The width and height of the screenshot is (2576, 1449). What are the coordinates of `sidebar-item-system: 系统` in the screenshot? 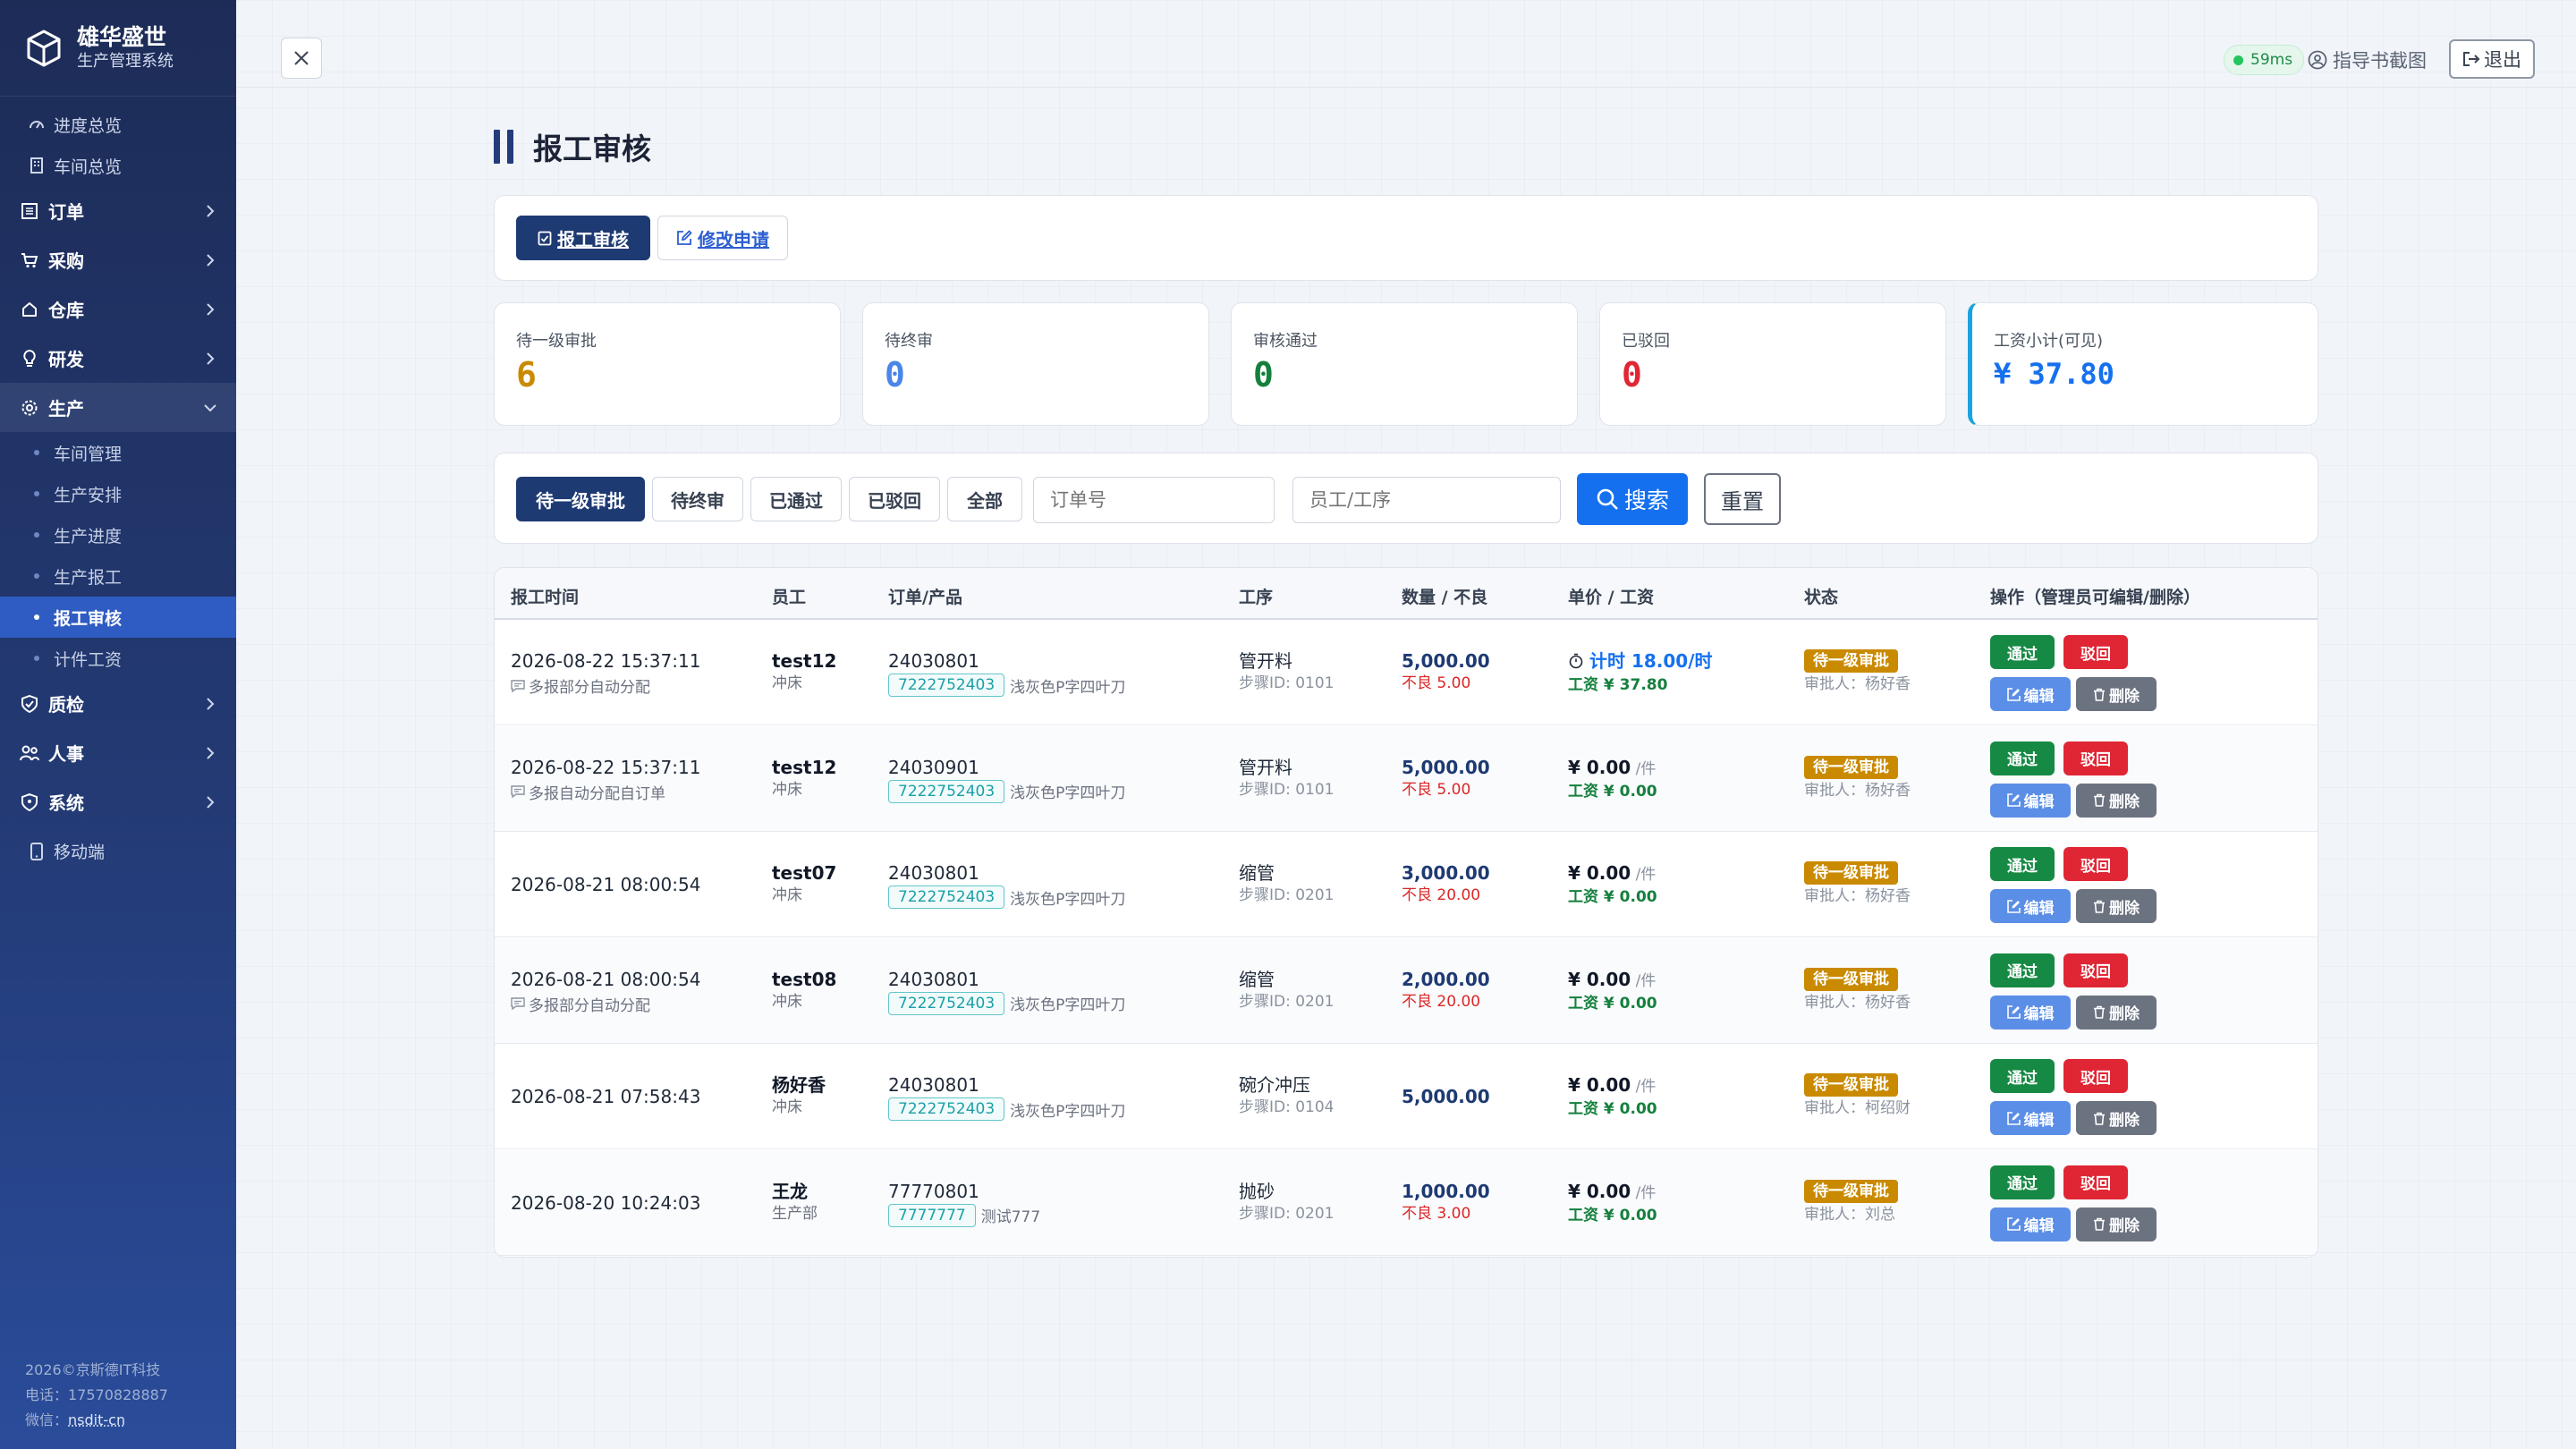 It's located at (118, 801).